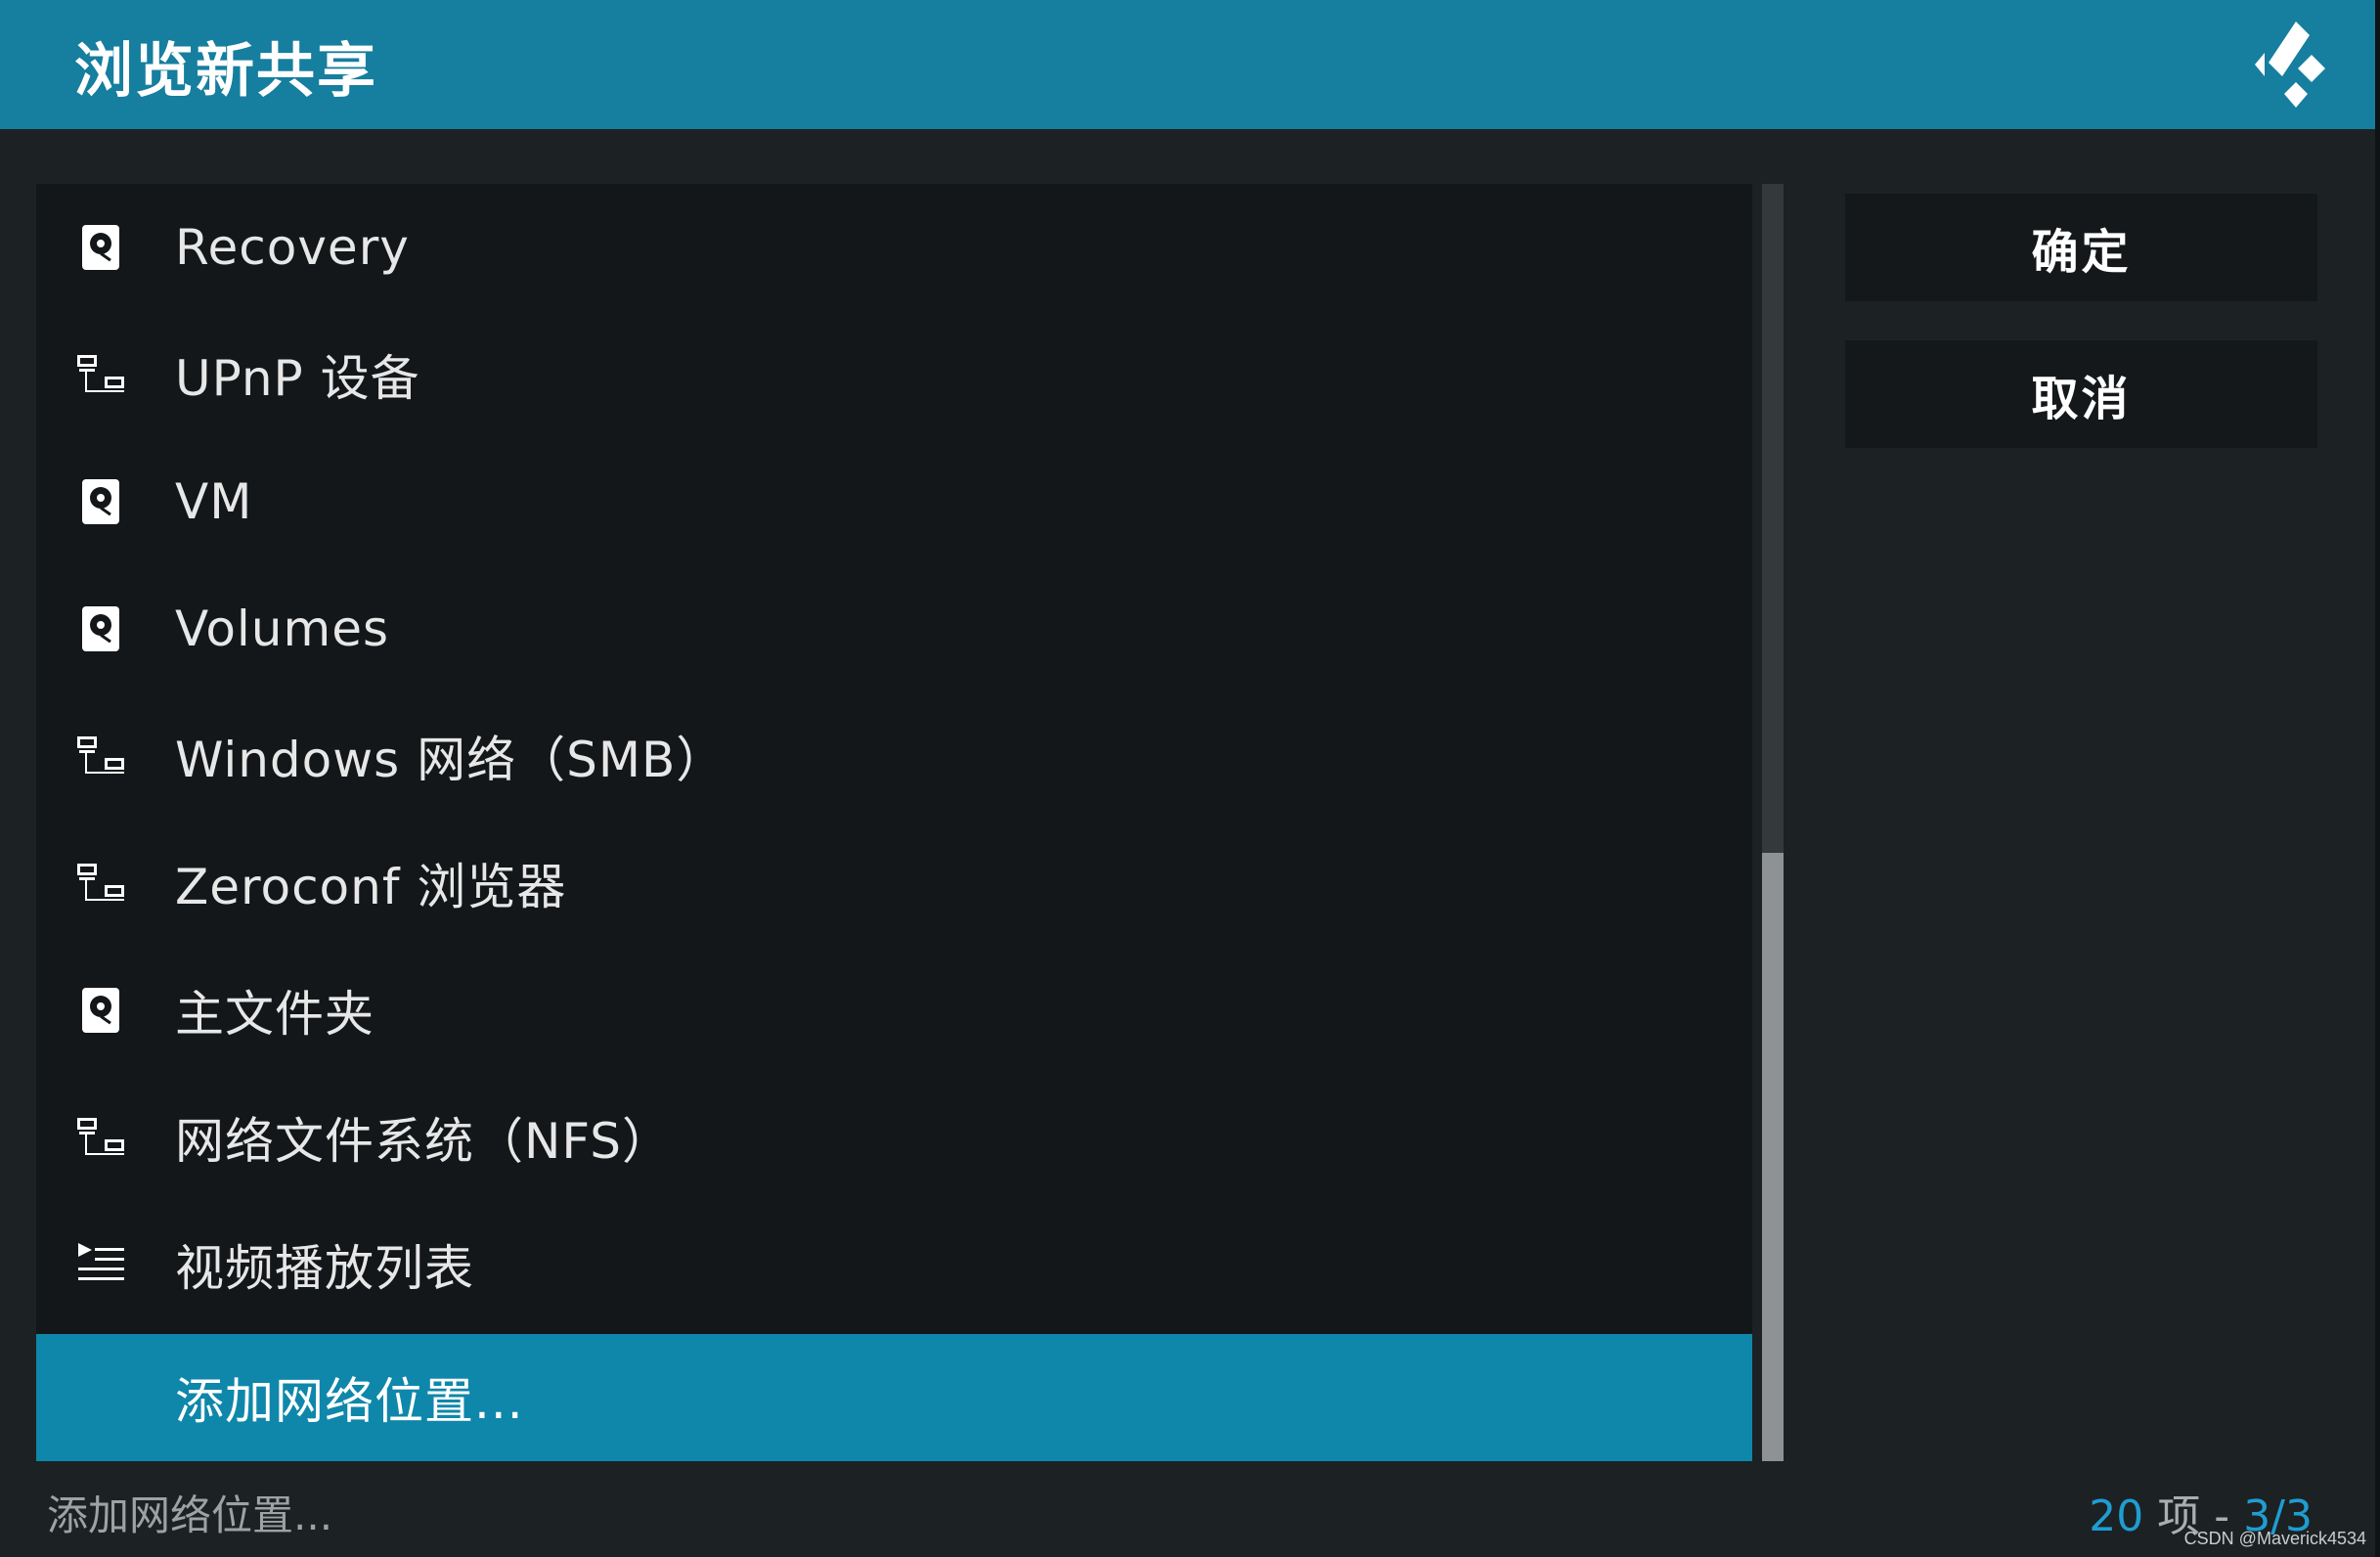 The height and width of the screenshot is (1557, 2380). What do you see at coordinates (894, 756) in the screenshot?
I see `list-item-windows-smb: Windows 网络（SMB）` at bounding box center [894, 756].